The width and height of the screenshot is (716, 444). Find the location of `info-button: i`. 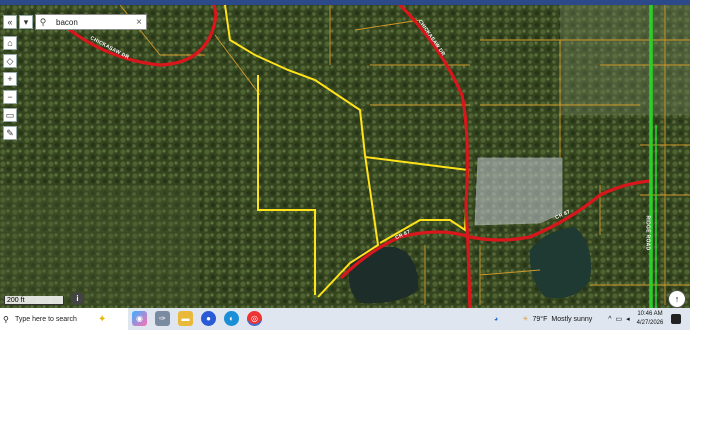

info-button: i is located at coordinates (77, 298).